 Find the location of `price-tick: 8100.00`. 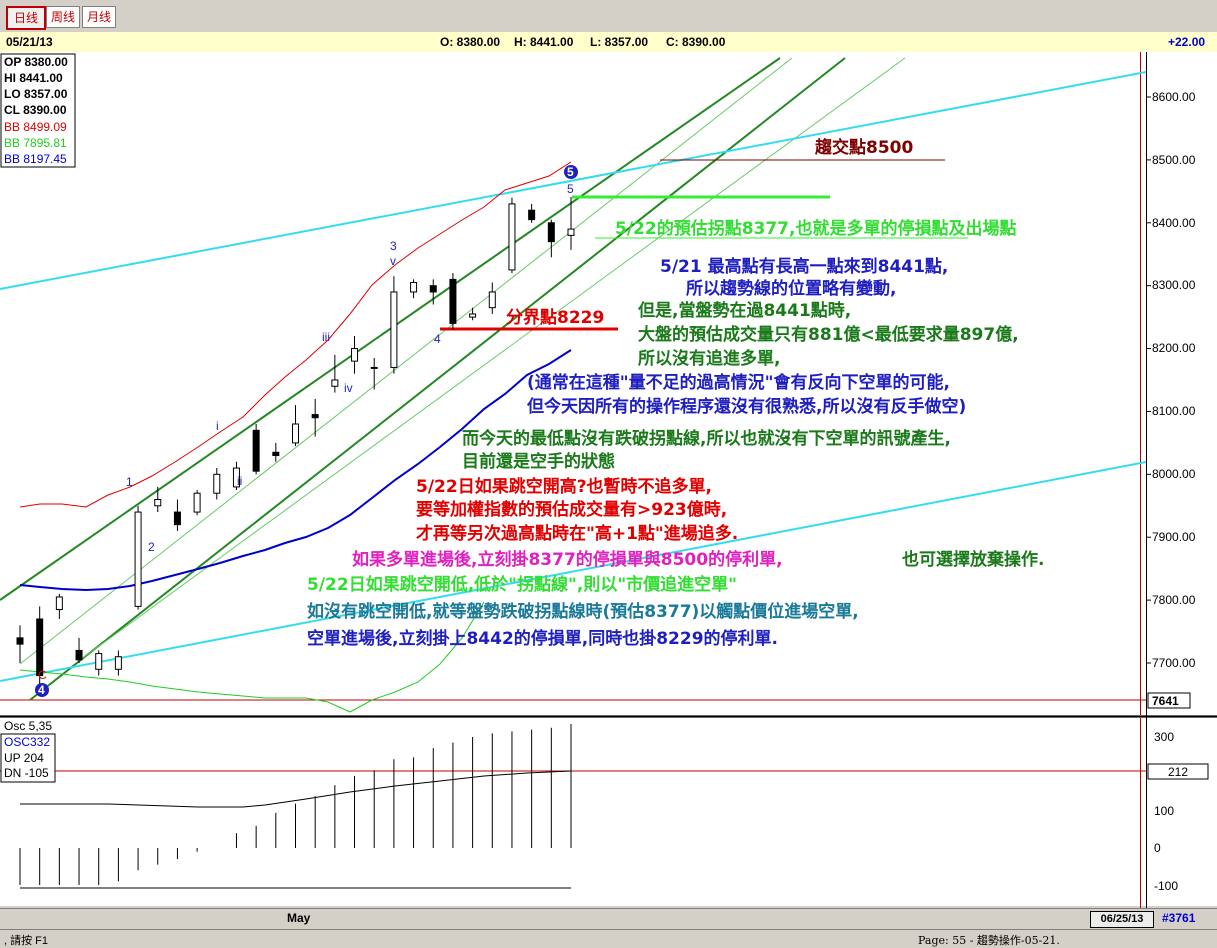

price-tick: 8100.00 is located at coordinates (1174, 411).